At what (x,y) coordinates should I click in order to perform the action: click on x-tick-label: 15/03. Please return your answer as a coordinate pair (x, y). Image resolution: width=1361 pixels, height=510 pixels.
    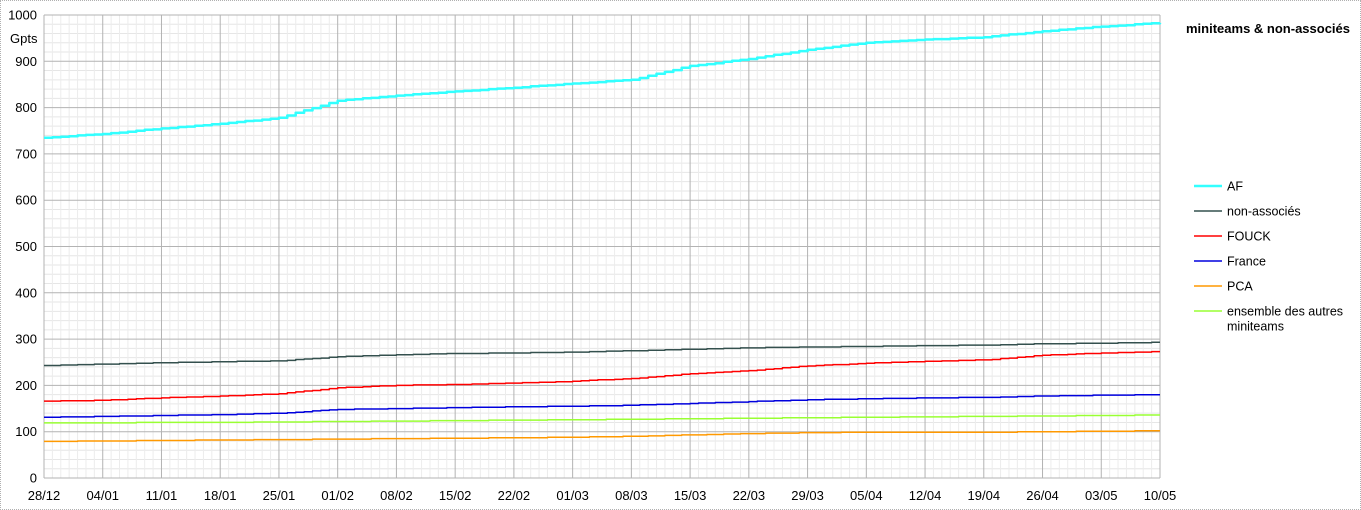
    Looking at the image, I should click on (690, 495).